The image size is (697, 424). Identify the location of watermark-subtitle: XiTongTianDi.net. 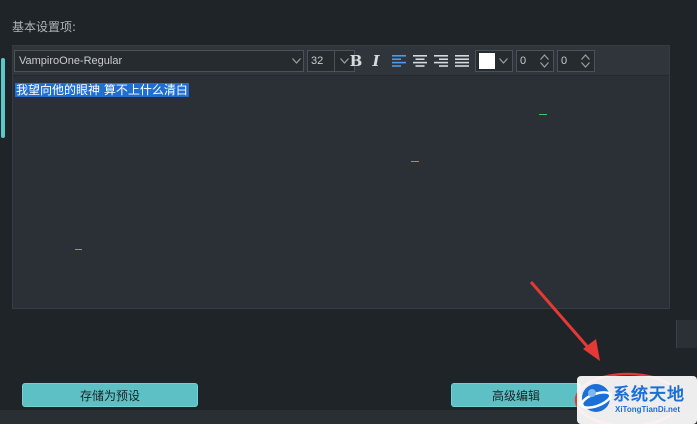
(648, 409).